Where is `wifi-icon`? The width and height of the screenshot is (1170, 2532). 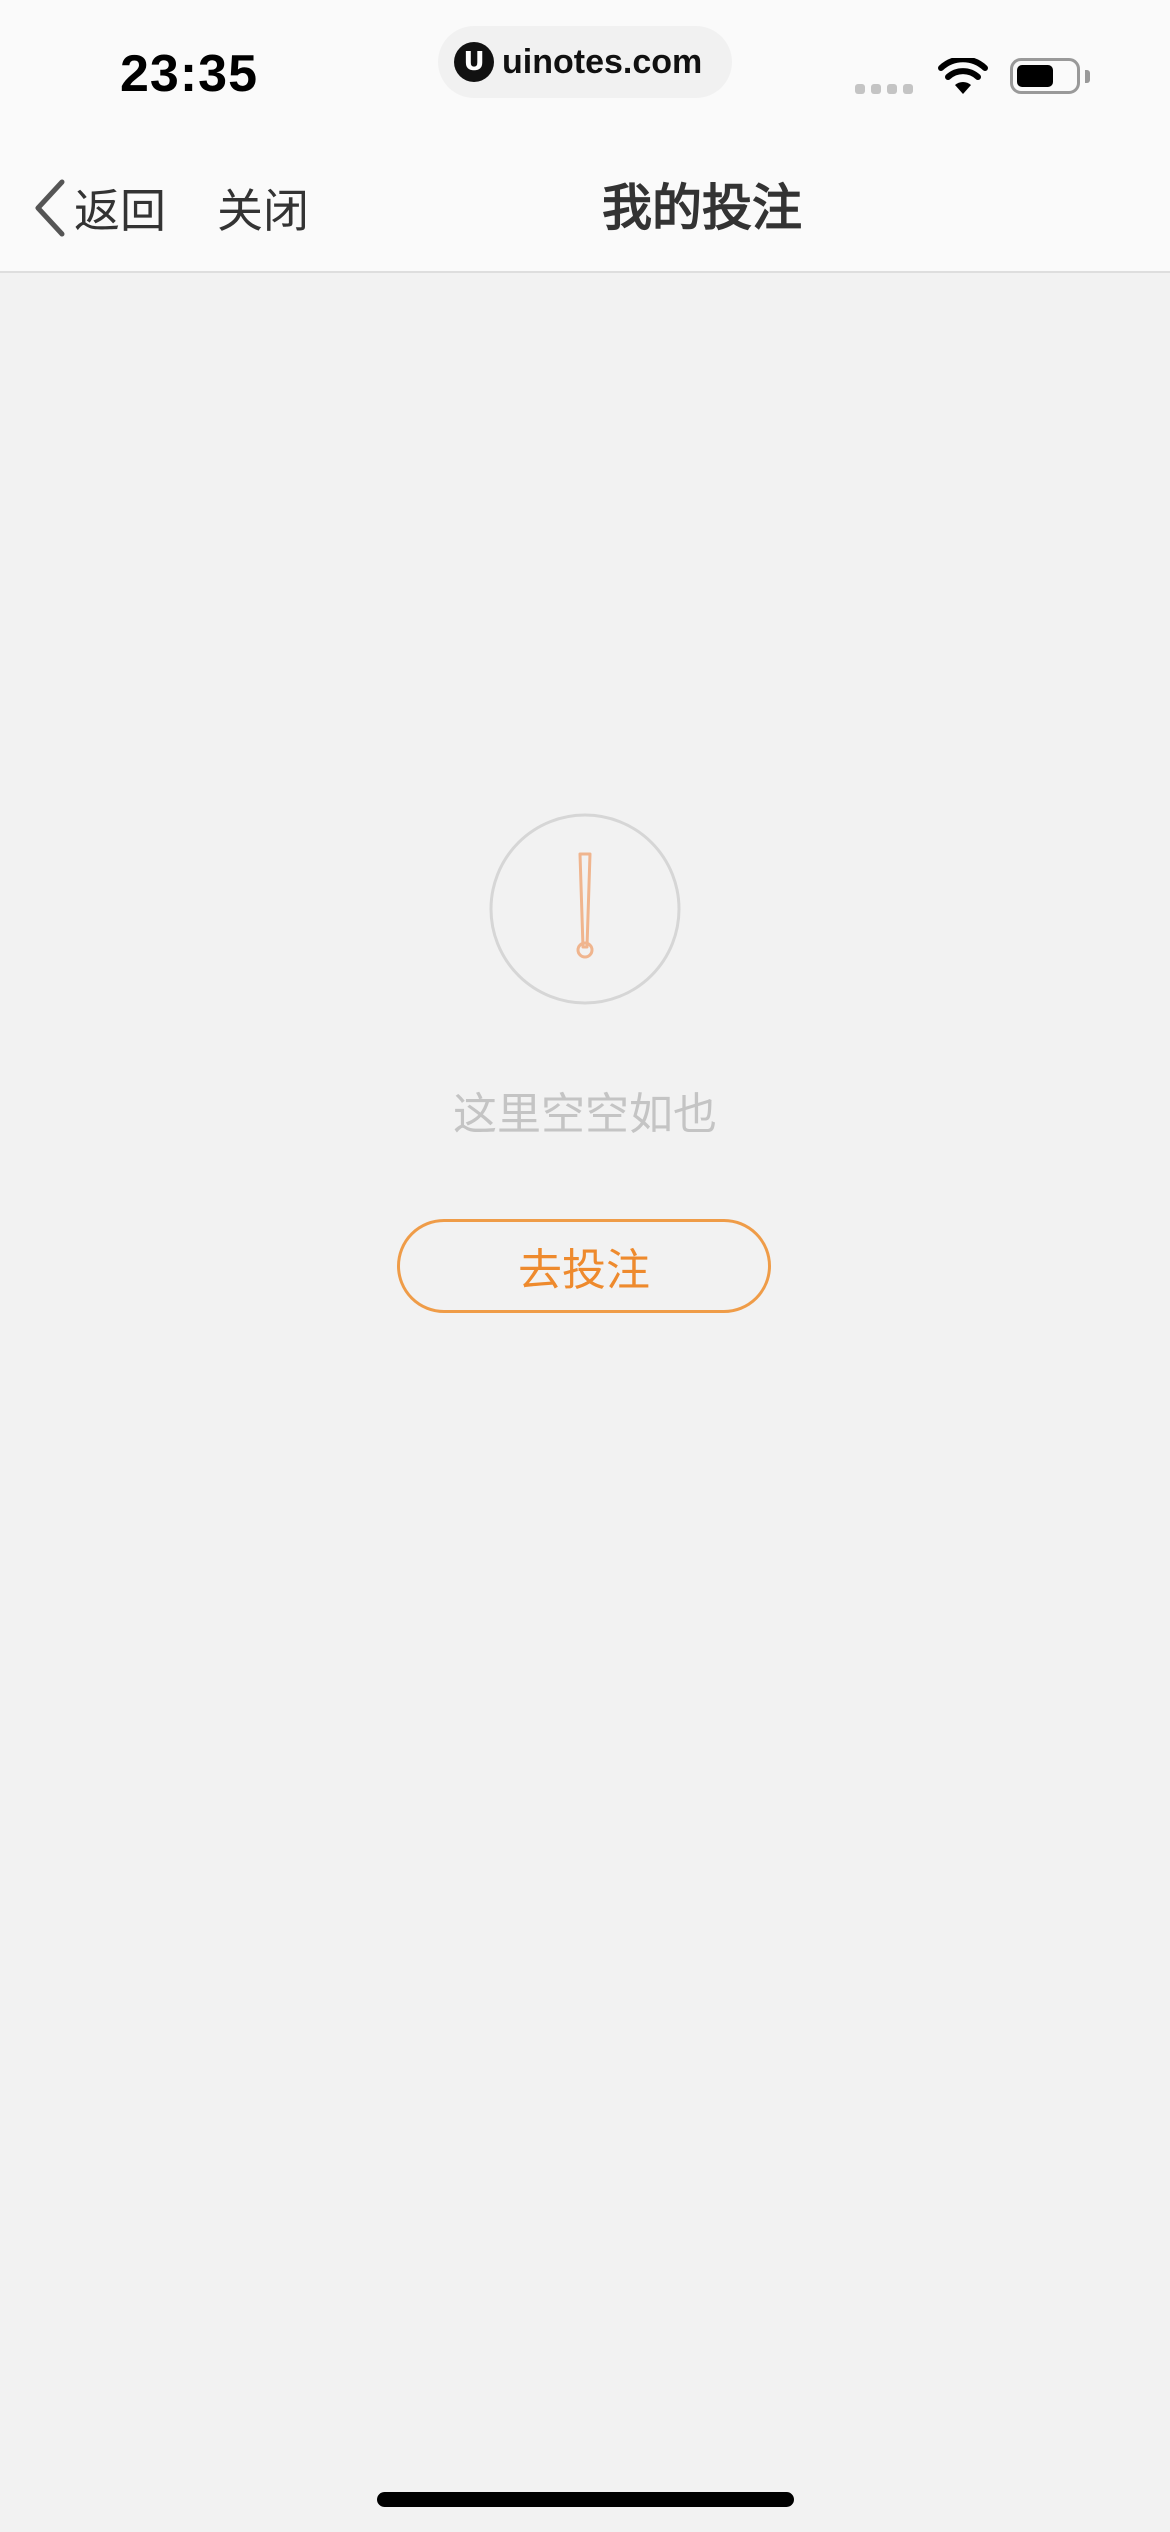
wifi-icon is located at coordinates (963, 76).